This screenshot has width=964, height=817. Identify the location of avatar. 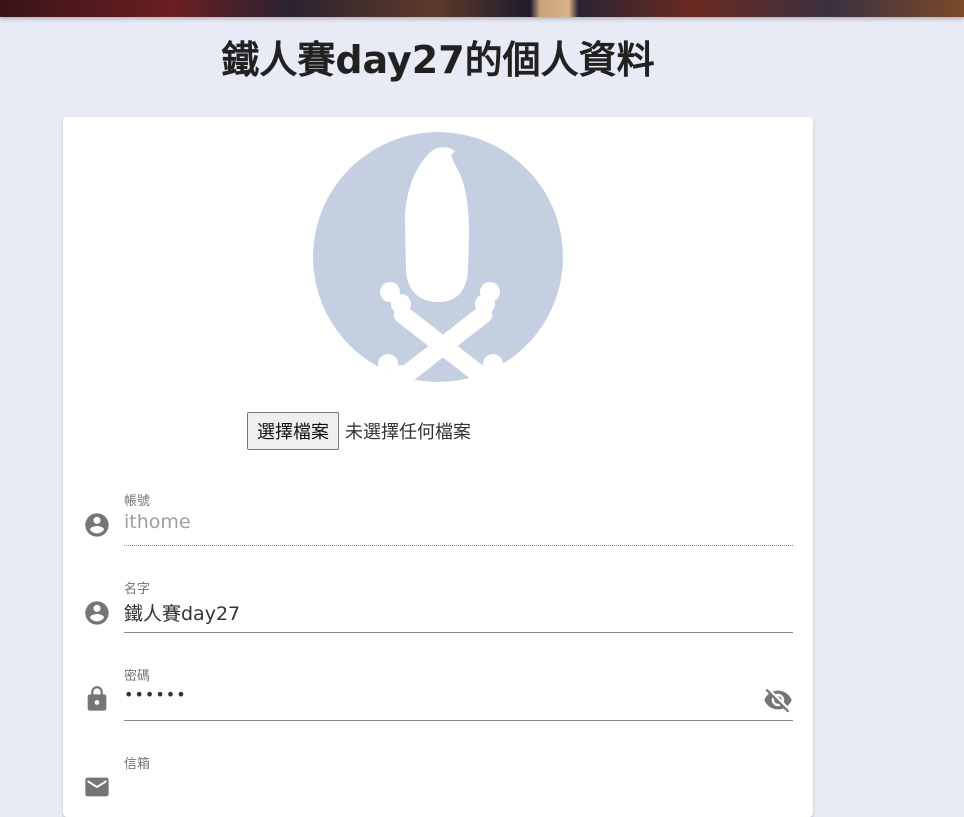
(438, 257).